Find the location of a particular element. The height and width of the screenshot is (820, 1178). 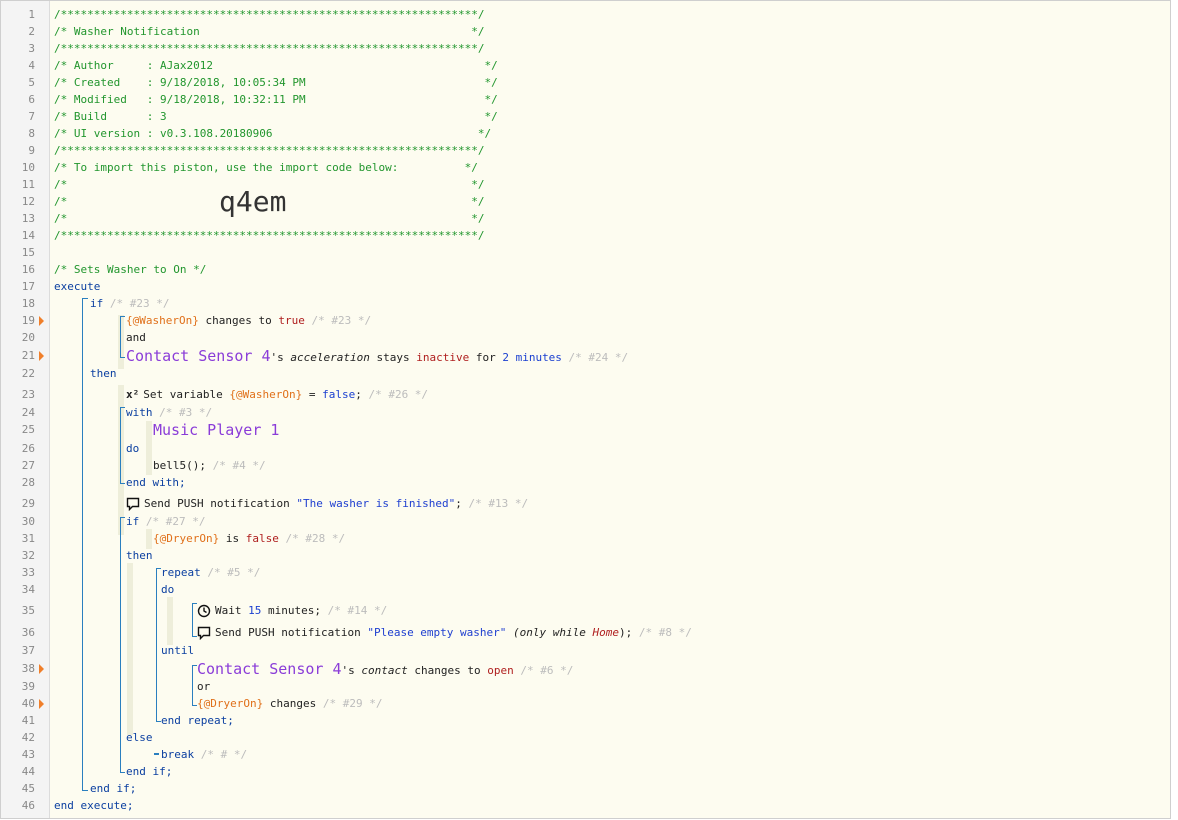

or-operator: or is located at coordinates (204, 686).